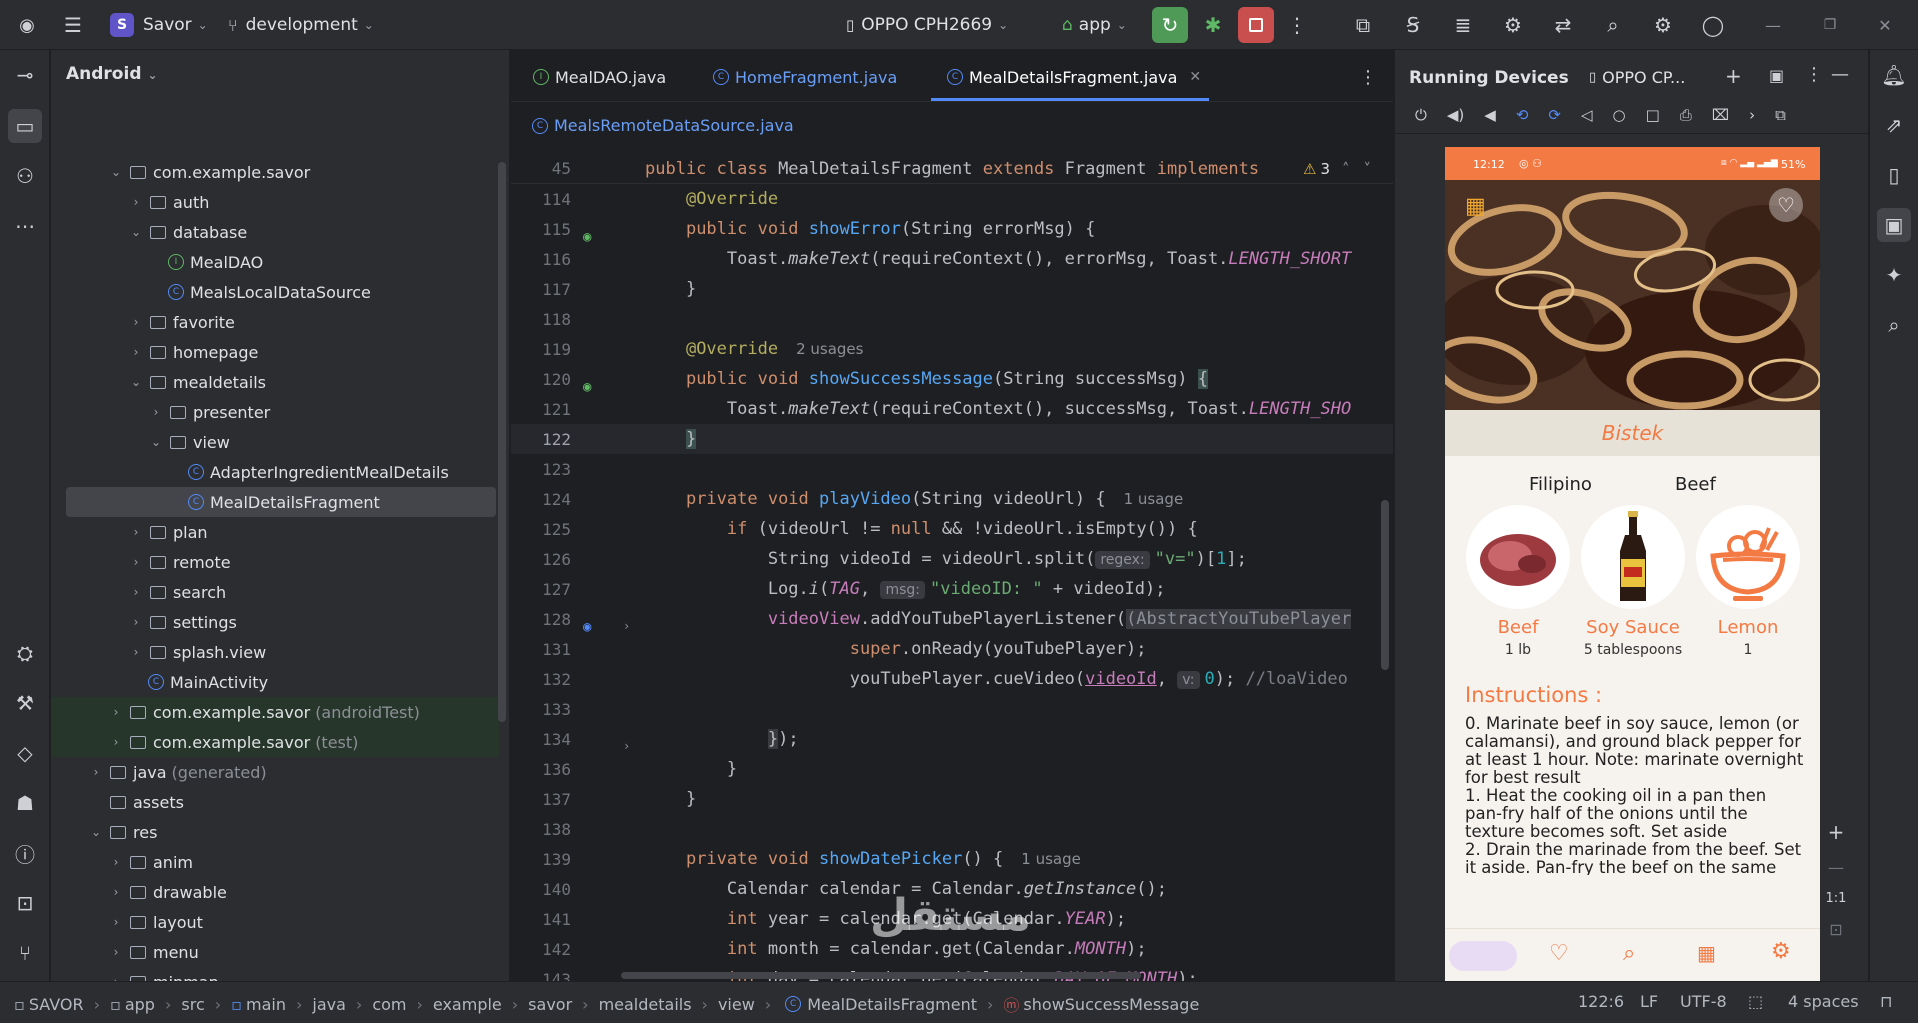 The image size is (1918, 1023). Describe the element at coordinates (1490, 115) in the screenshot. I see `volume-down-icon: ◀` at that location.